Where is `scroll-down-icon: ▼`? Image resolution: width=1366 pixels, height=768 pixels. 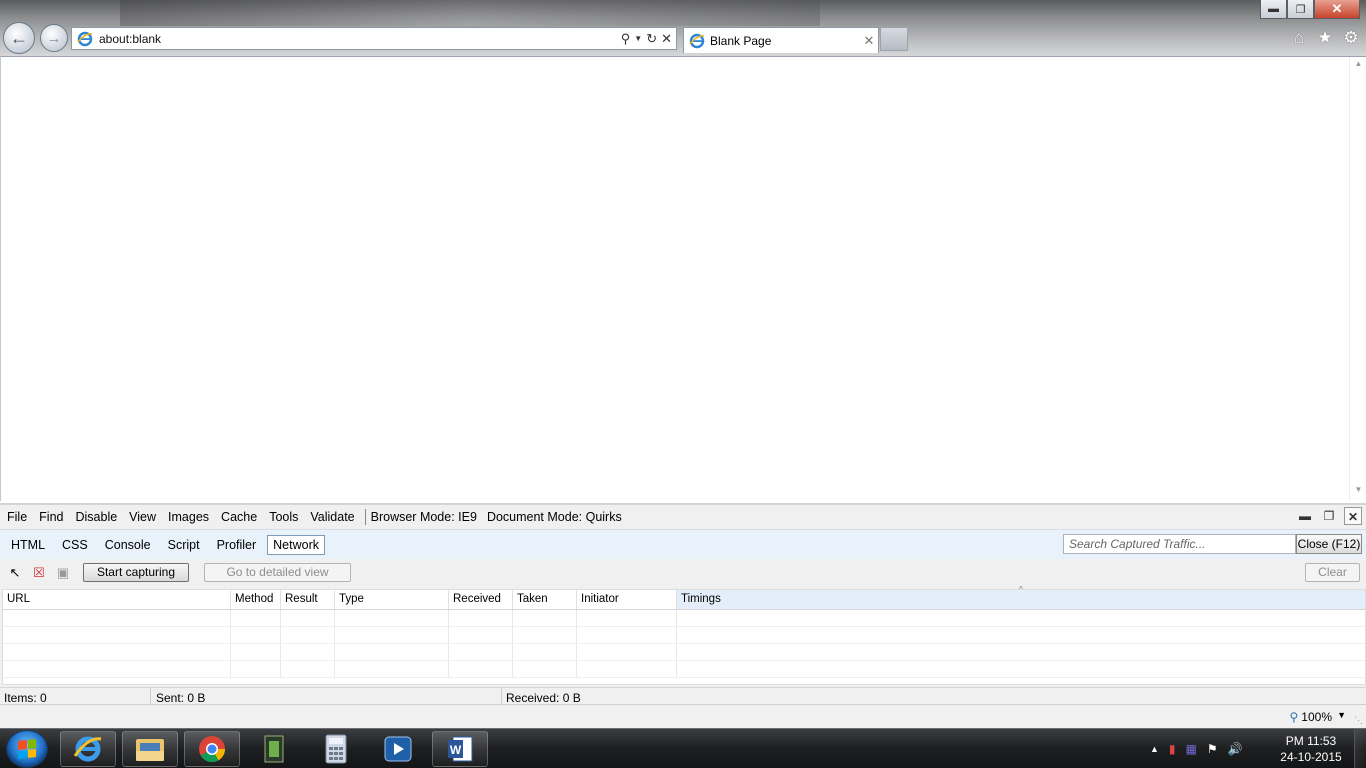 scroll-down-icon: ▼ is located at coordinates (1358, 492).